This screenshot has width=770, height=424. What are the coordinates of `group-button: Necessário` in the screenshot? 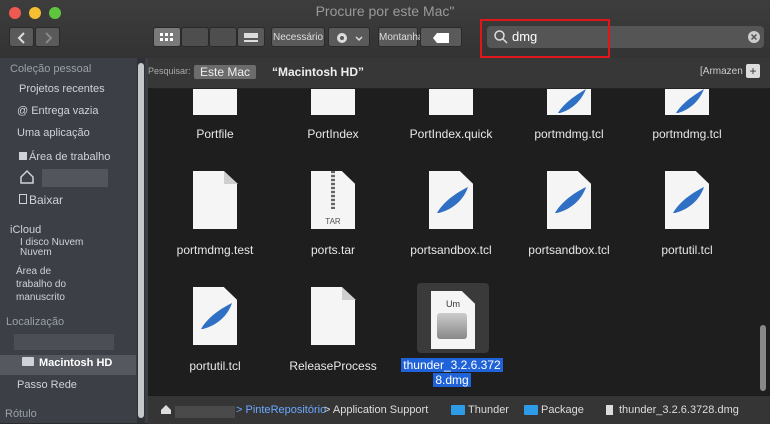 It's located at (298, 37).